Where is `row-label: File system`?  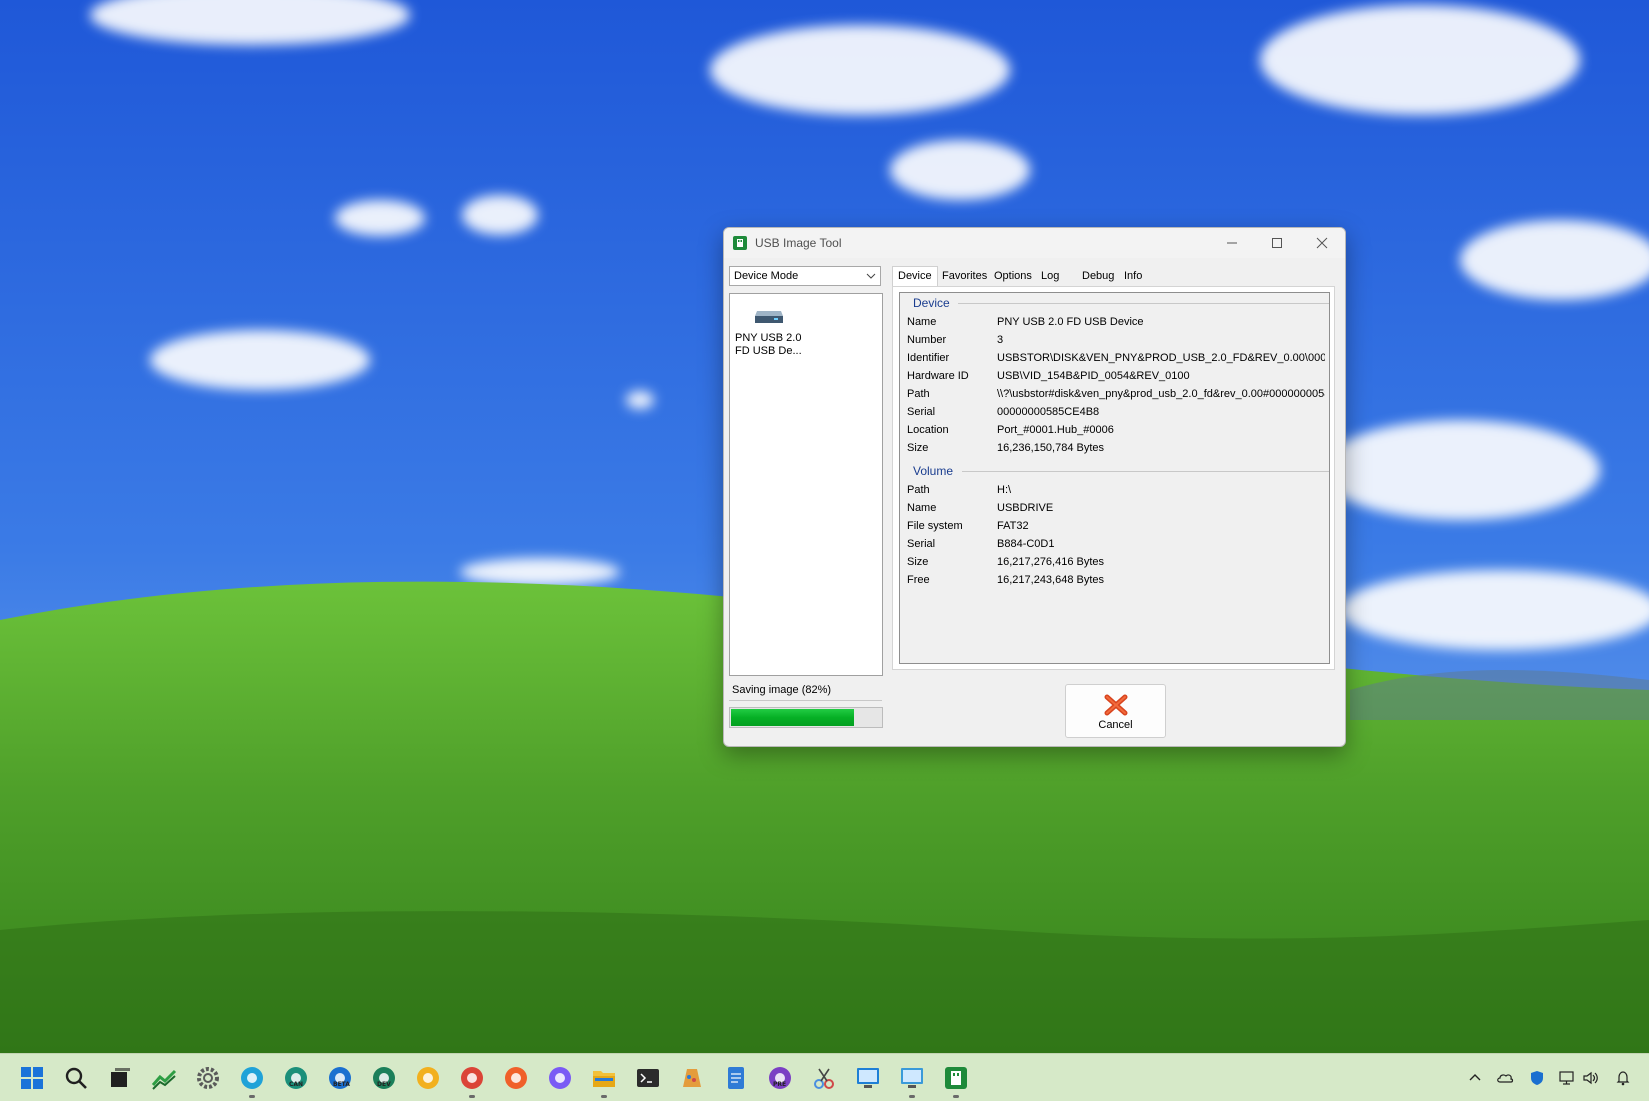
row-label: File system is located at coordinates (935, 526).